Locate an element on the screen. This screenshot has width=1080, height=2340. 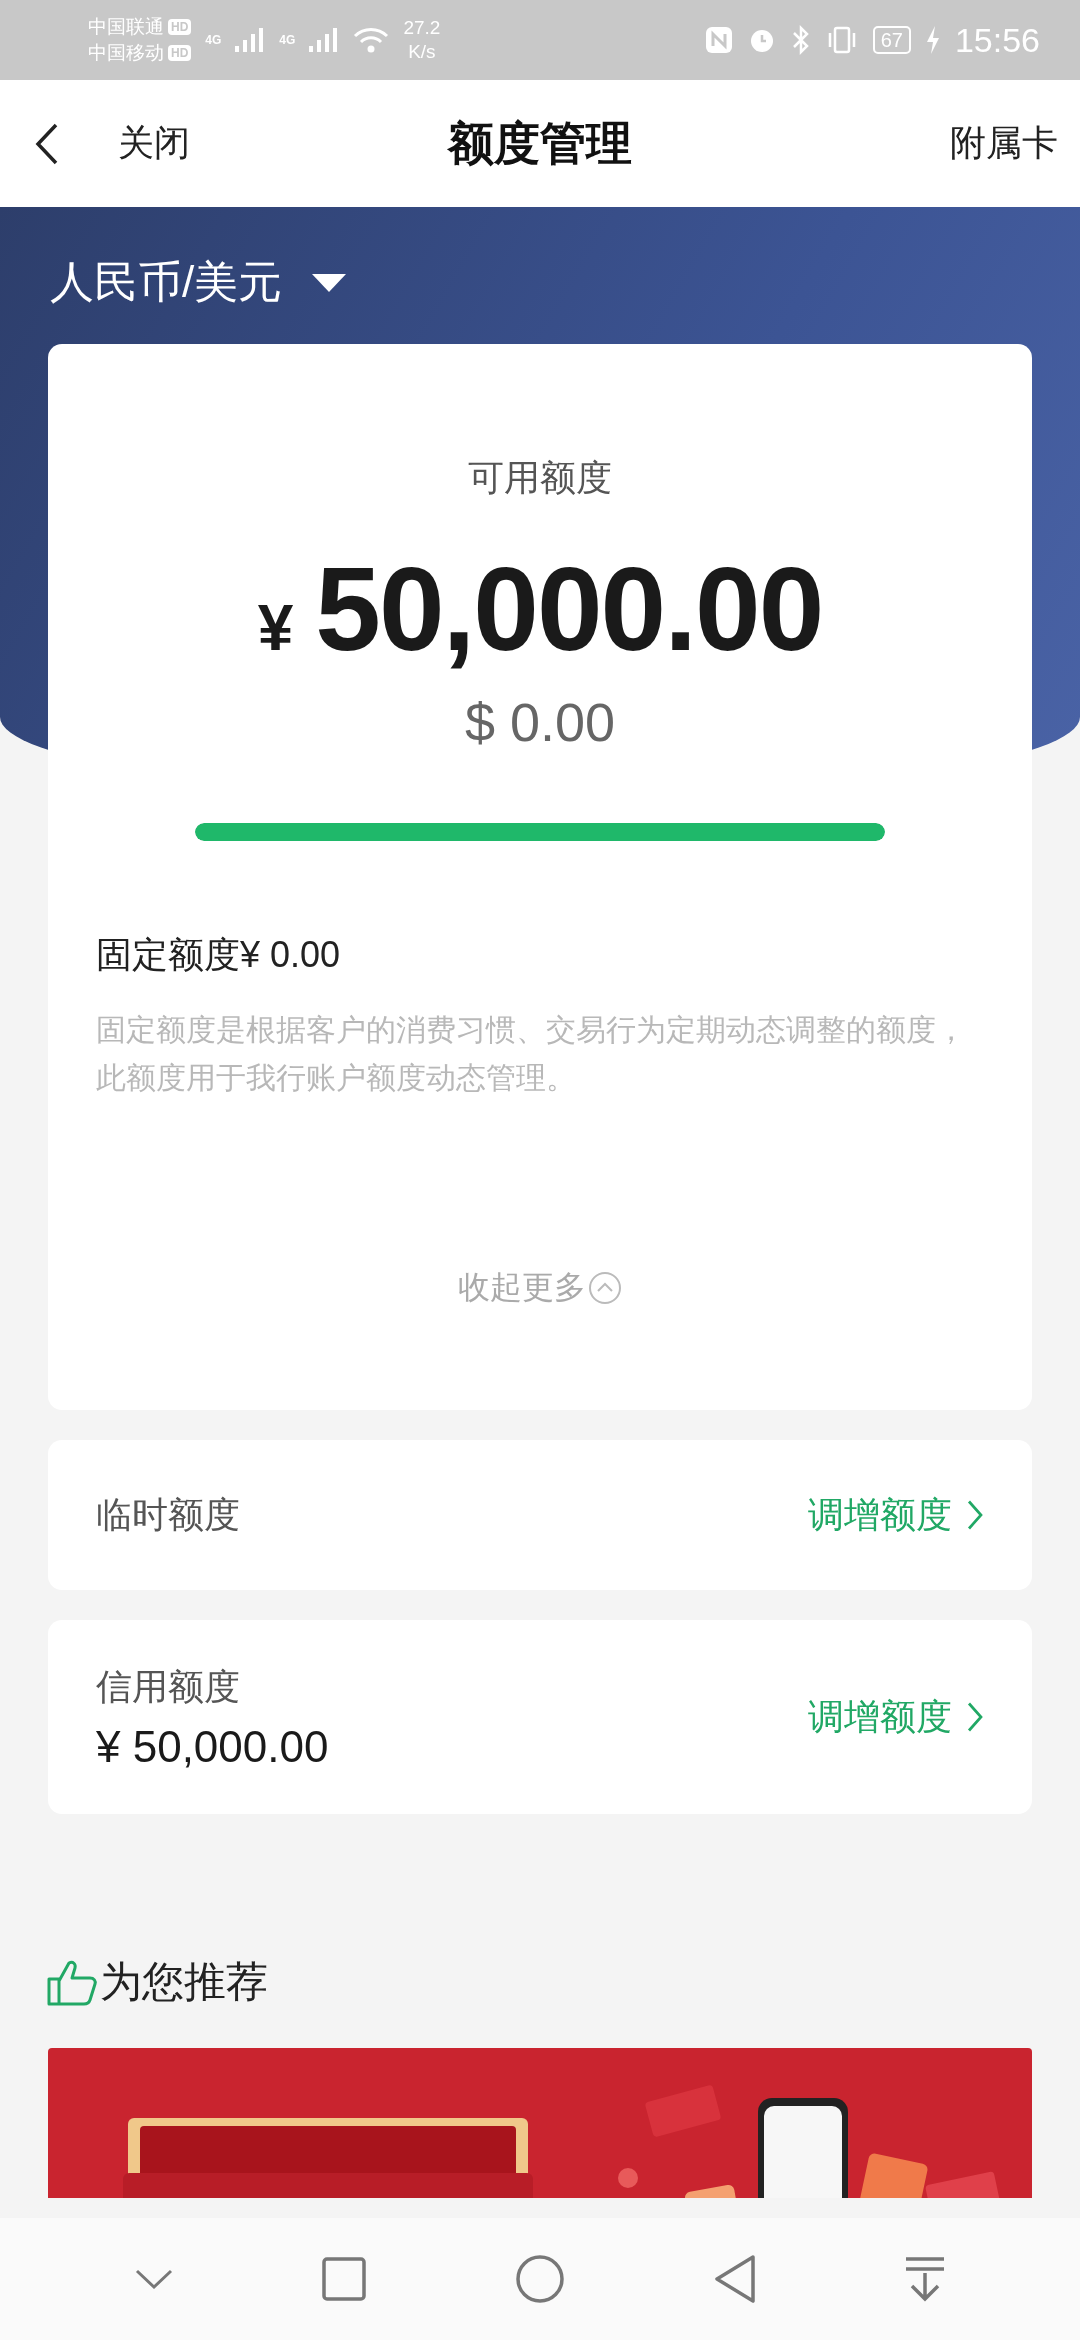
collapse-button is located at coordinates (153, 2279).